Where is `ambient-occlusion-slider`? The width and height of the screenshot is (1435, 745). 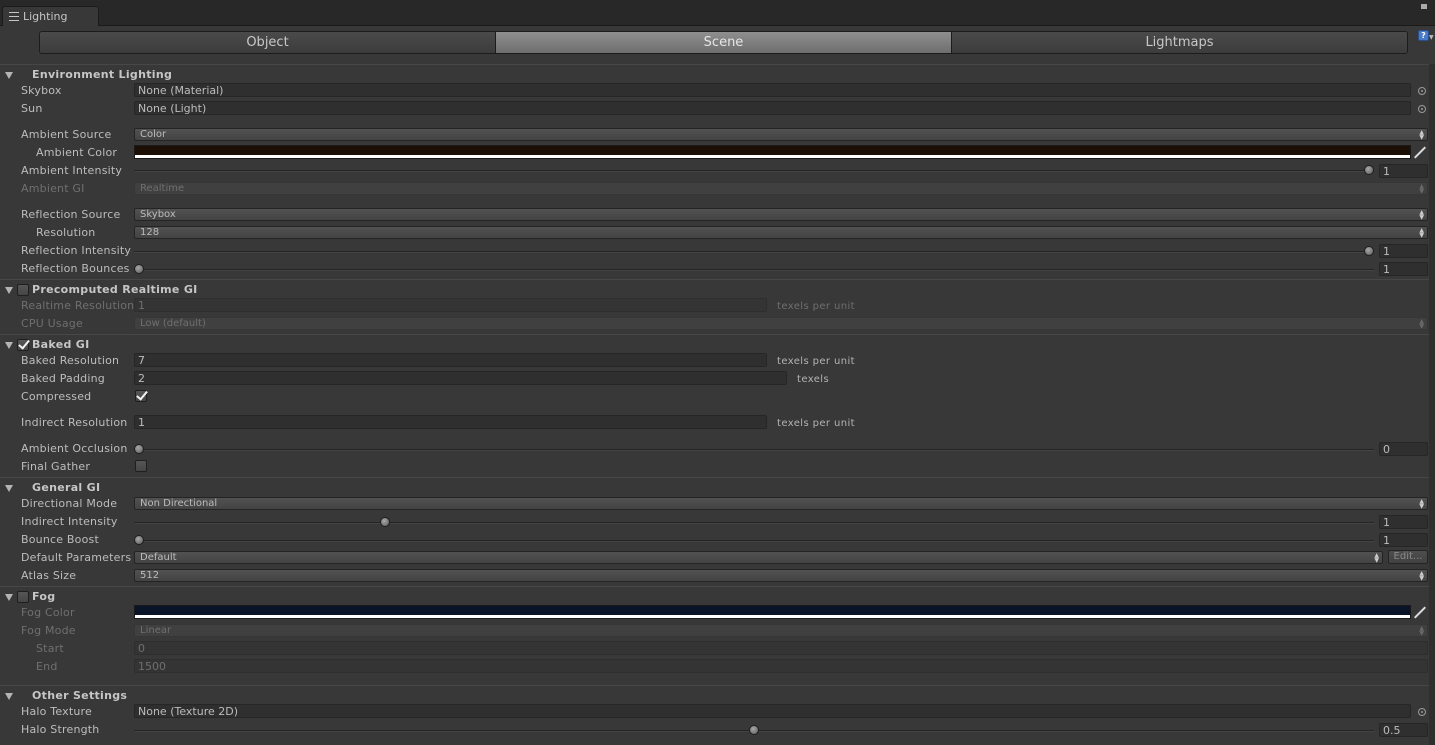
ambient-occlusion-slider is located at coordinates (754, 449).